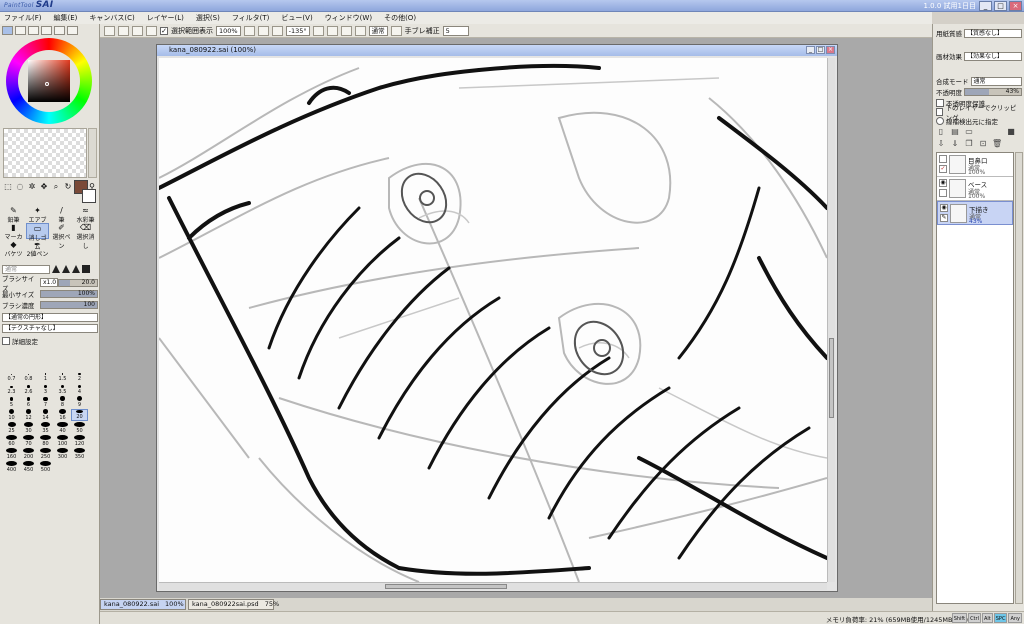 The width and height of the screenshot is (1024, 624). Describe the element at coordinates (79, 454) in the screenshot. I see `brush-size-preset: 350` at that location.